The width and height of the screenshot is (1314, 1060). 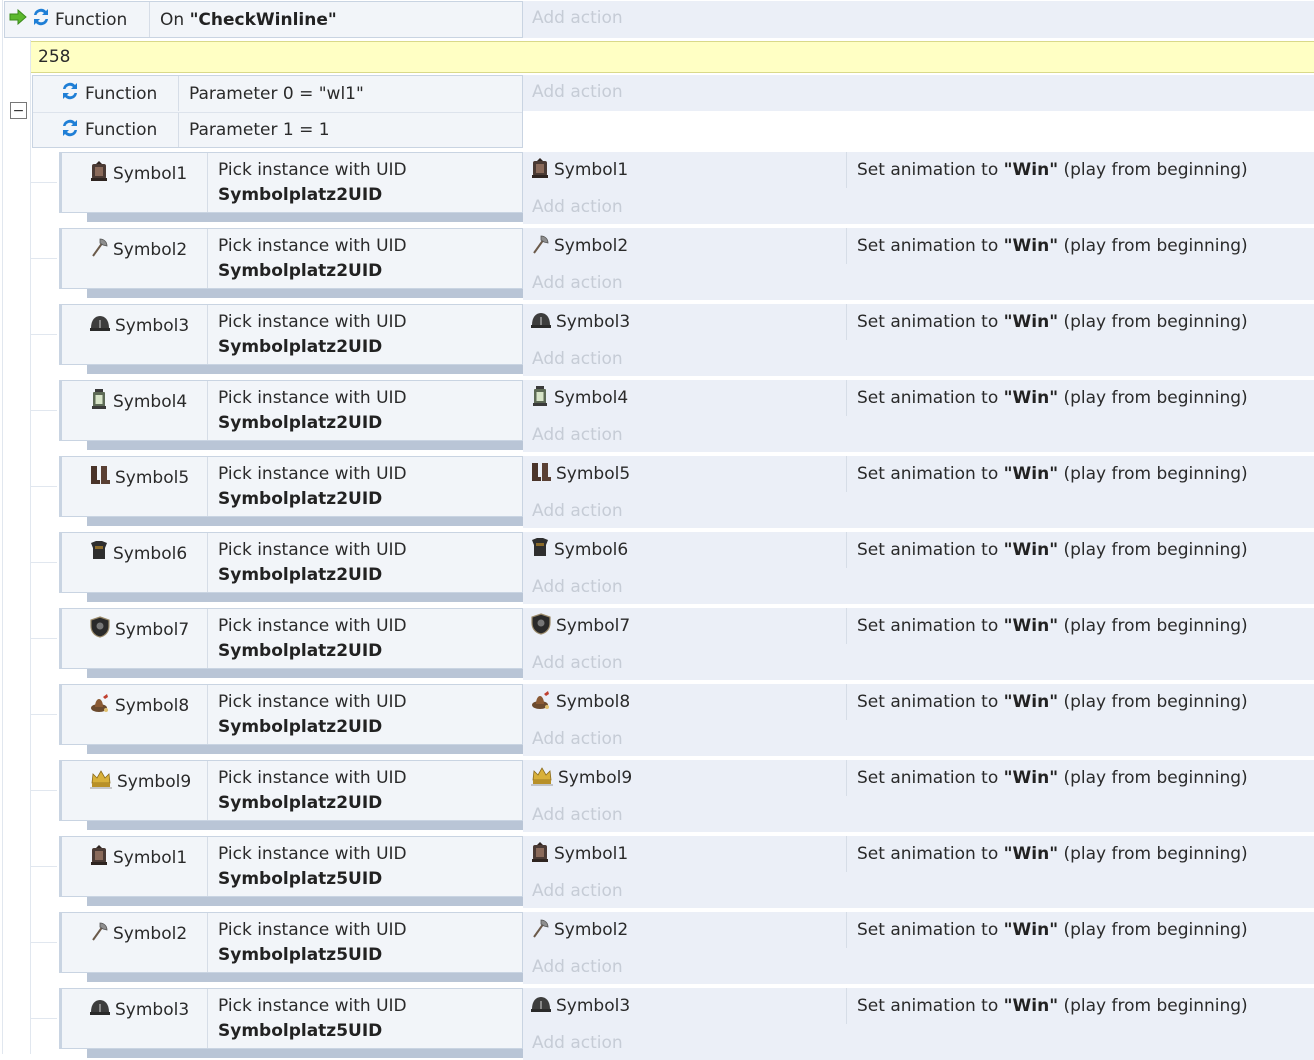 What do you see at coordinates (593, 322) in the screenshot?
I see `action-object-name: Symbol3` at bounding box center [593, 322].